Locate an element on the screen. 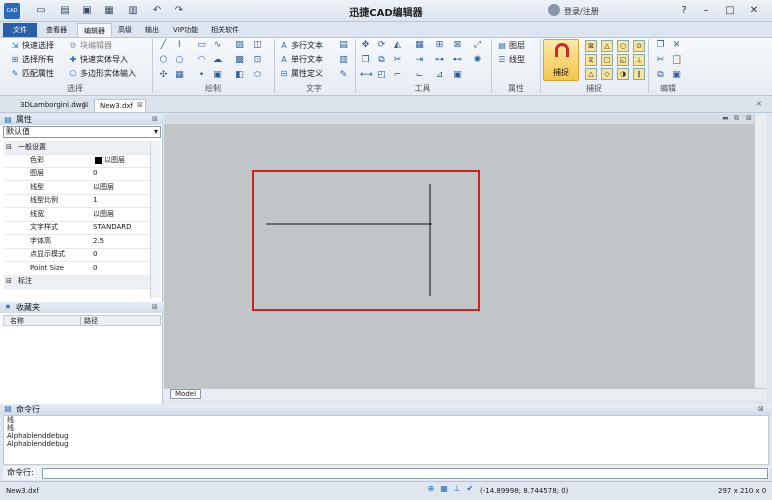 The width and height of the screenshot is (772, 500). paste-icon: 📋 is located at coordinates (676, 60).